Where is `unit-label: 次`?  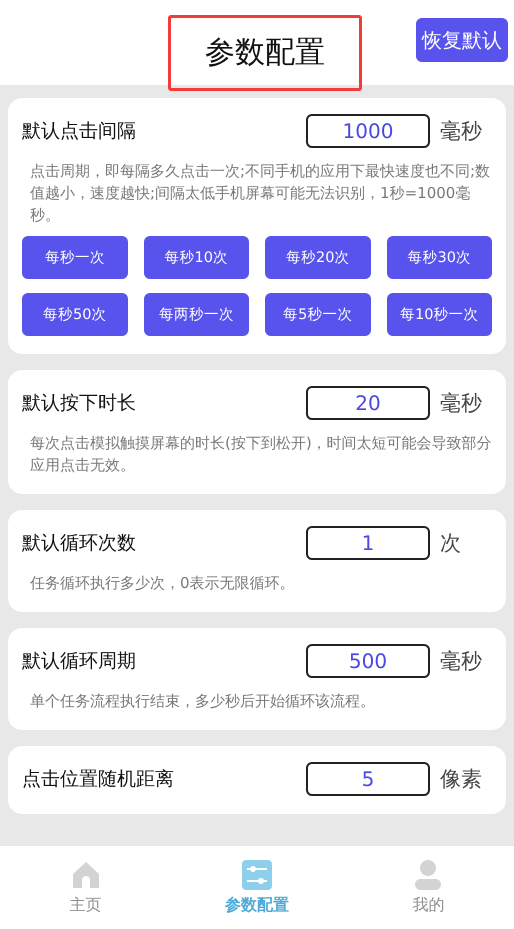
unit-label: 次 is located at coordinates (451, 543).